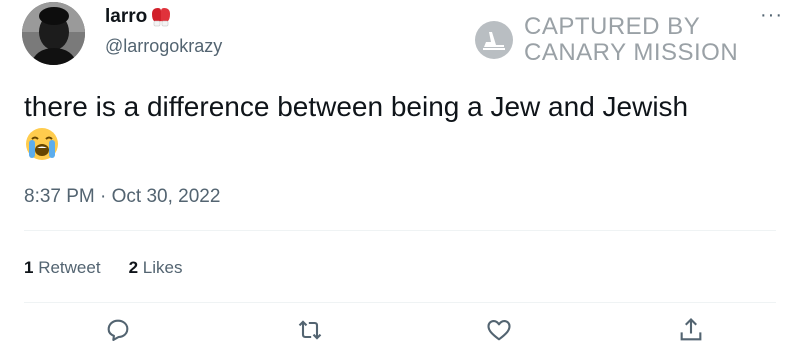 The image size is (800, 364). I want to click on watermark-line-2: CANARY MISSION, so click(631, 52).